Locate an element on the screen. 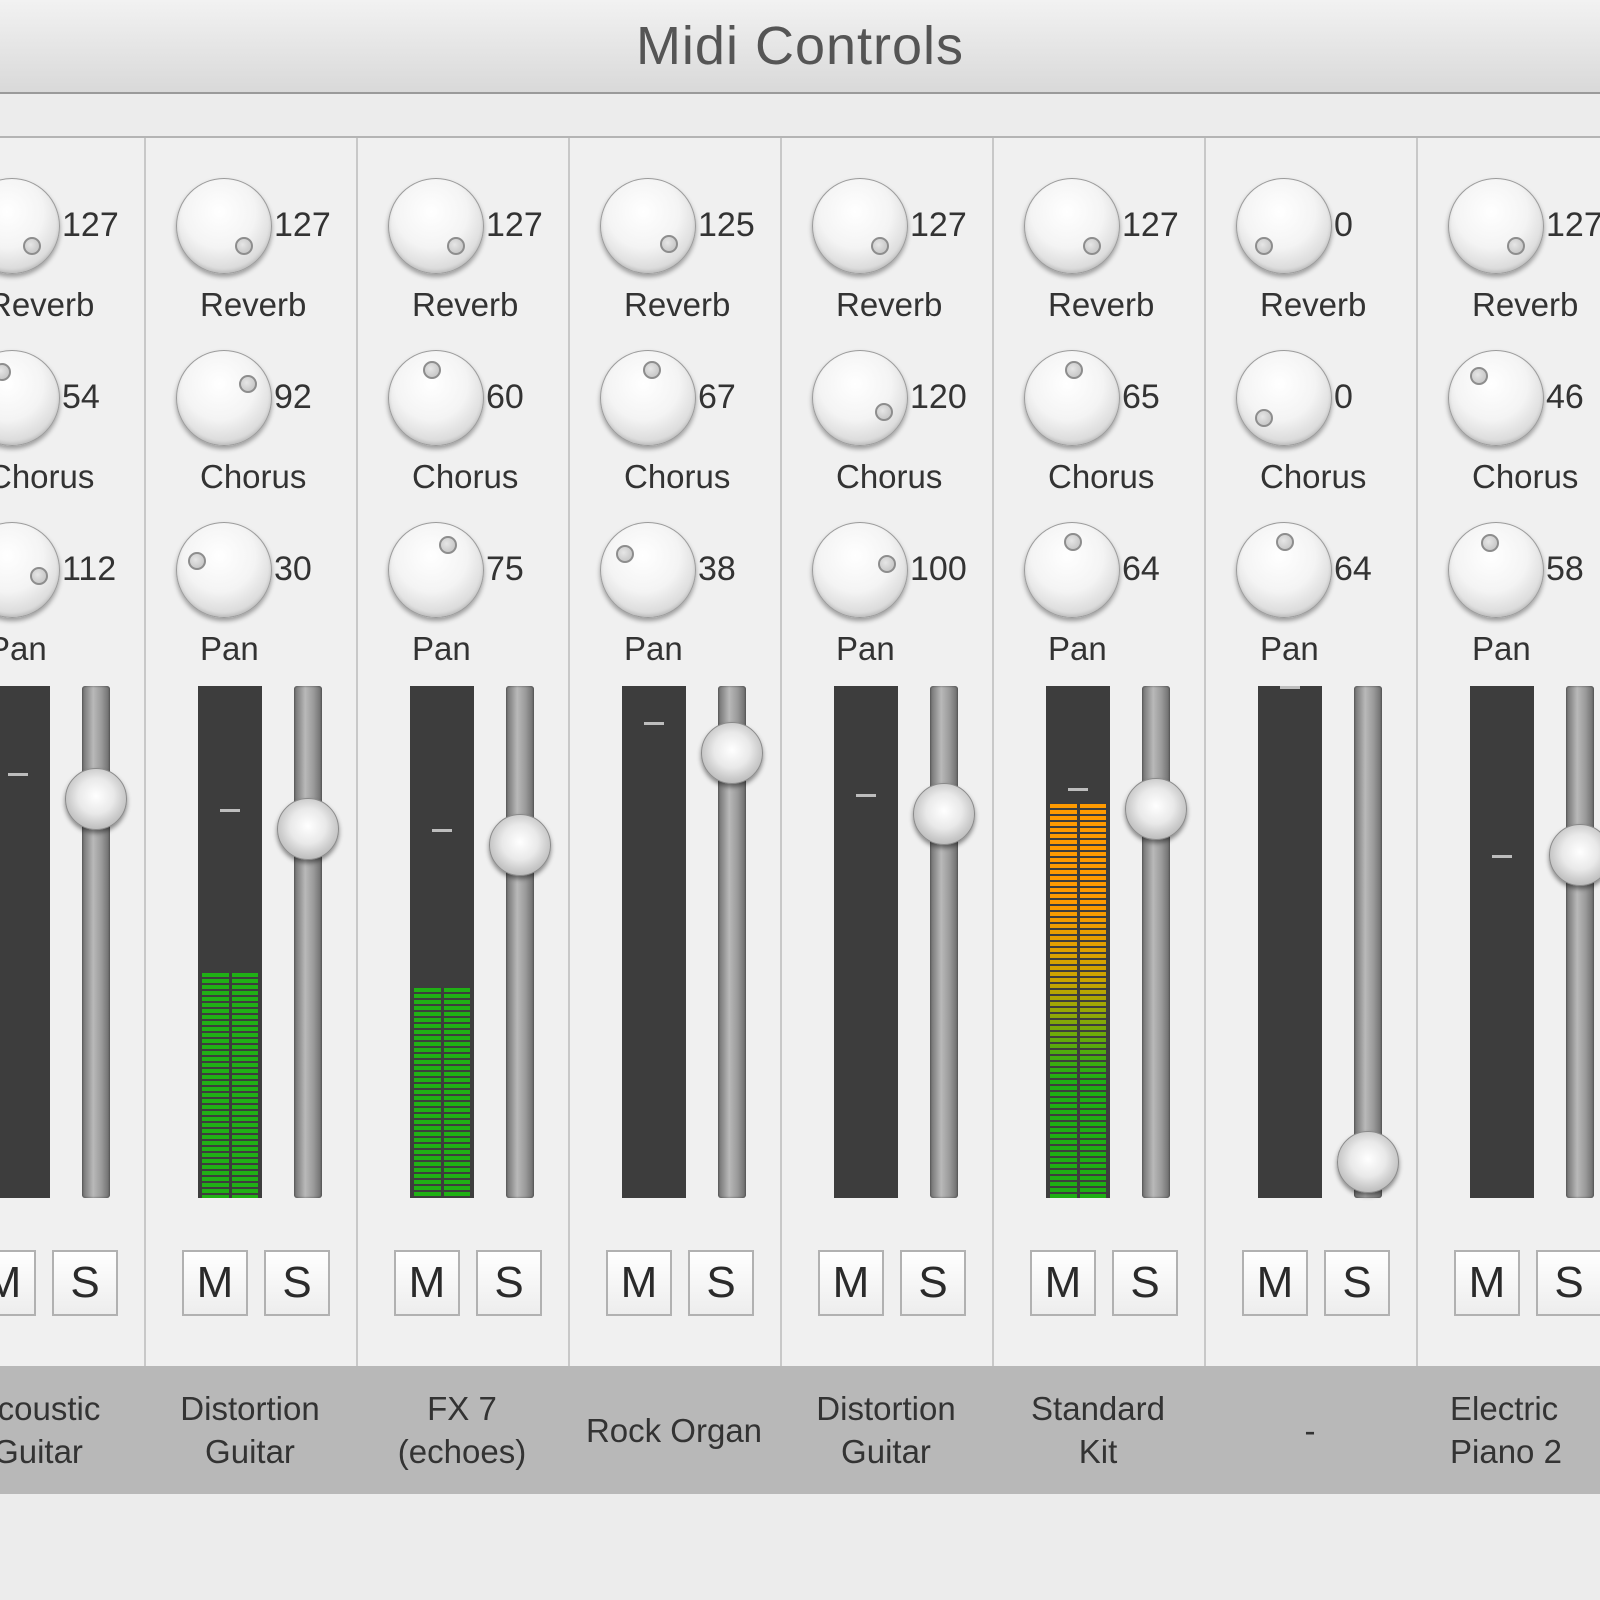 This screenshot has width=1600, height=1600. channel-strip: 127 Reverb 46 Chorus 58 Pan M S is located at coordinates (1508, 752).